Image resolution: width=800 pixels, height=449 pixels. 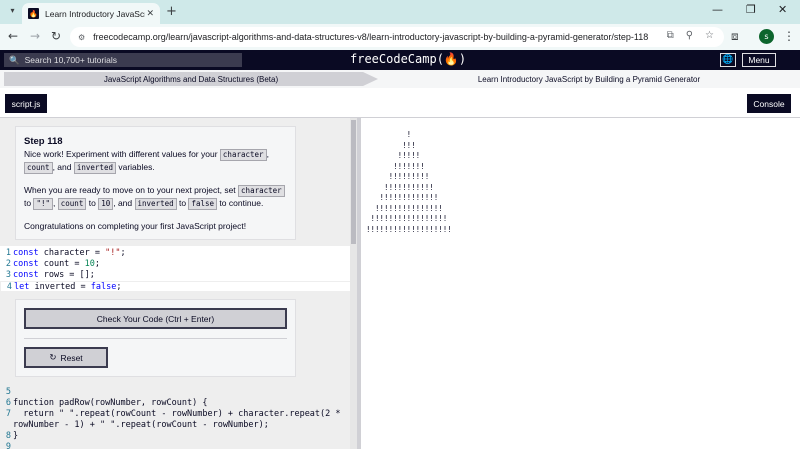 I want to click on forward-icon: →, so click(x=35, y=36).